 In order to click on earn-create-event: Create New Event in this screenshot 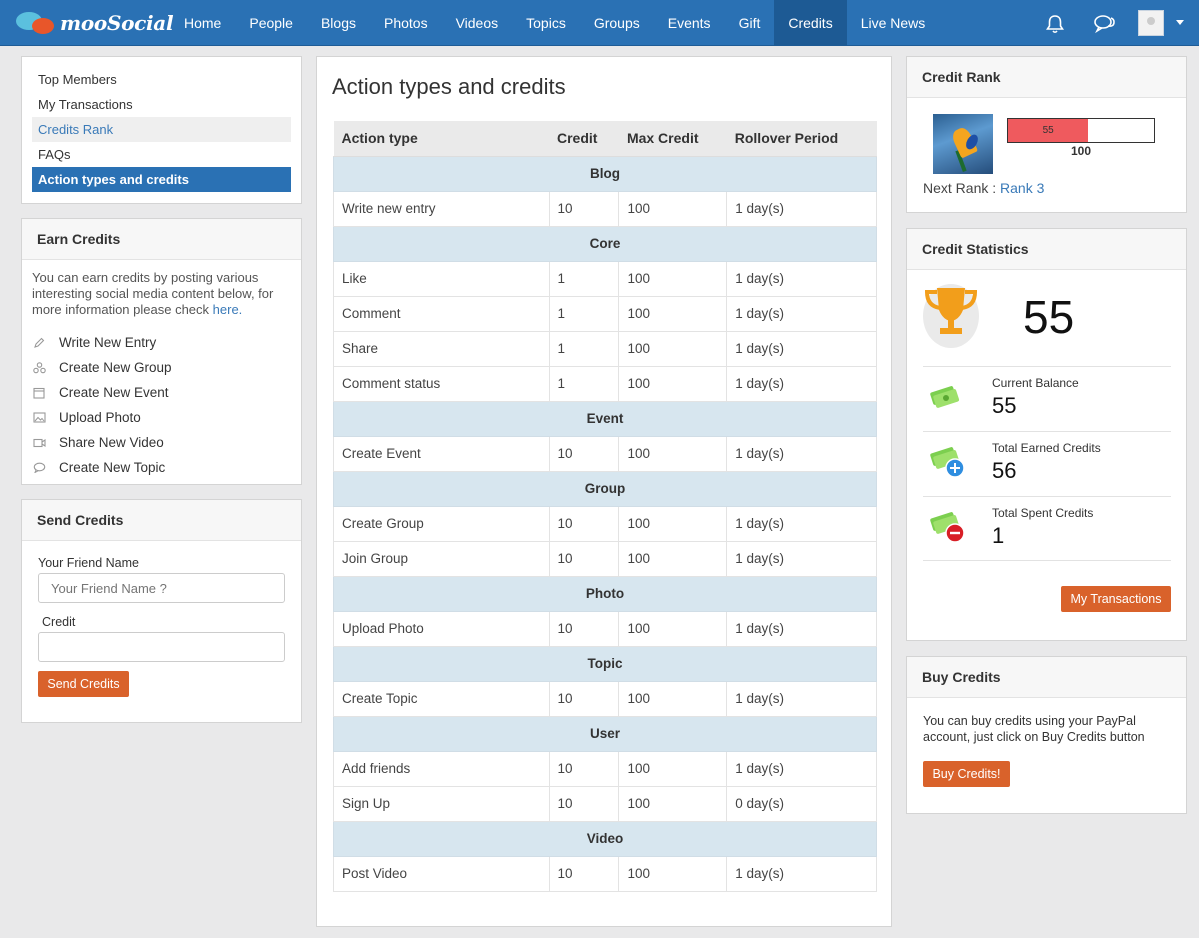, I will do `click(161, 392)`.